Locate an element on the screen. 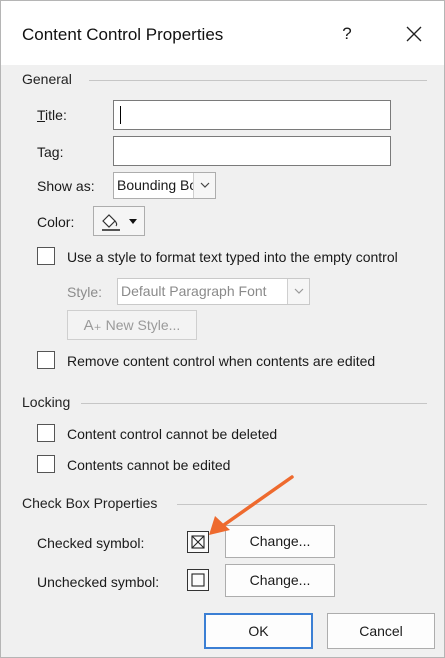 The image size is (445, 658). dialog-title: Content Control Properties is located at coordinates (123, 34).